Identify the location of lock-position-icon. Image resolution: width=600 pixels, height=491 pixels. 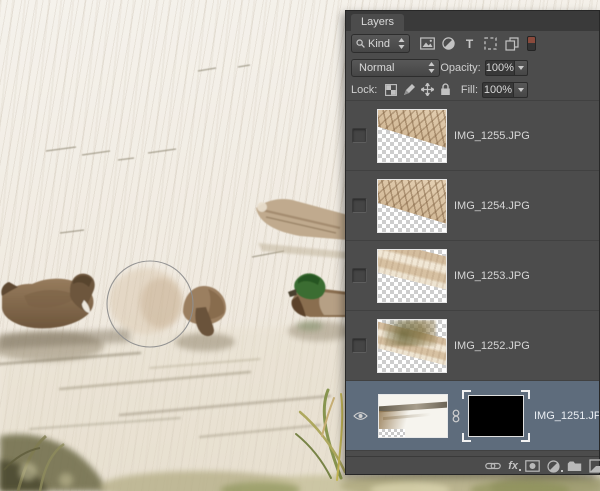
(427, 90).